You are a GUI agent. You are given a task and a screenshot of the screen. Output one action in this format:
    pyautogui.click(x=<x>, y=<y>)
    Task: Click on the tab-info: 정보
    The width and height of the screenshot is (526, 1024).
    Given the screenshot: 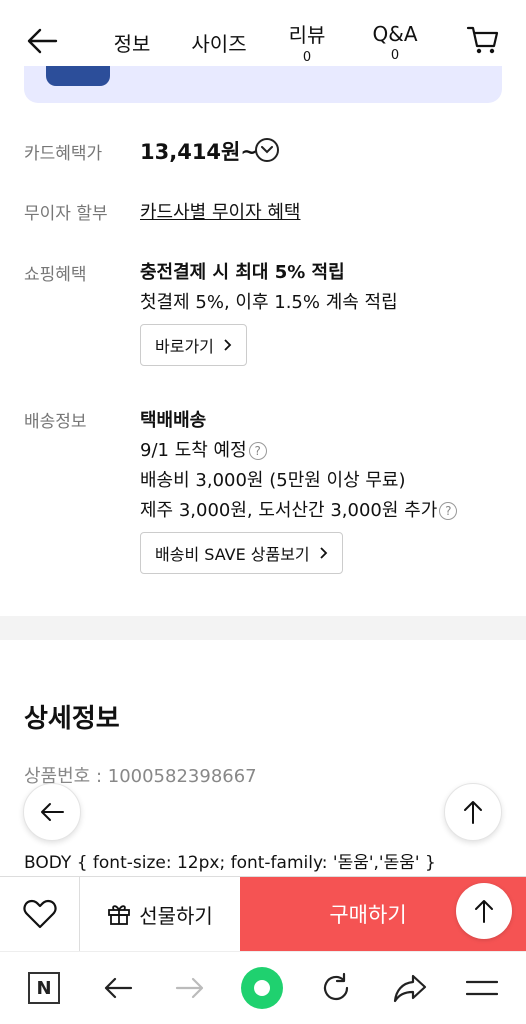 What is the action you would take?
    pyautogui.click(x=132, y=42)
    